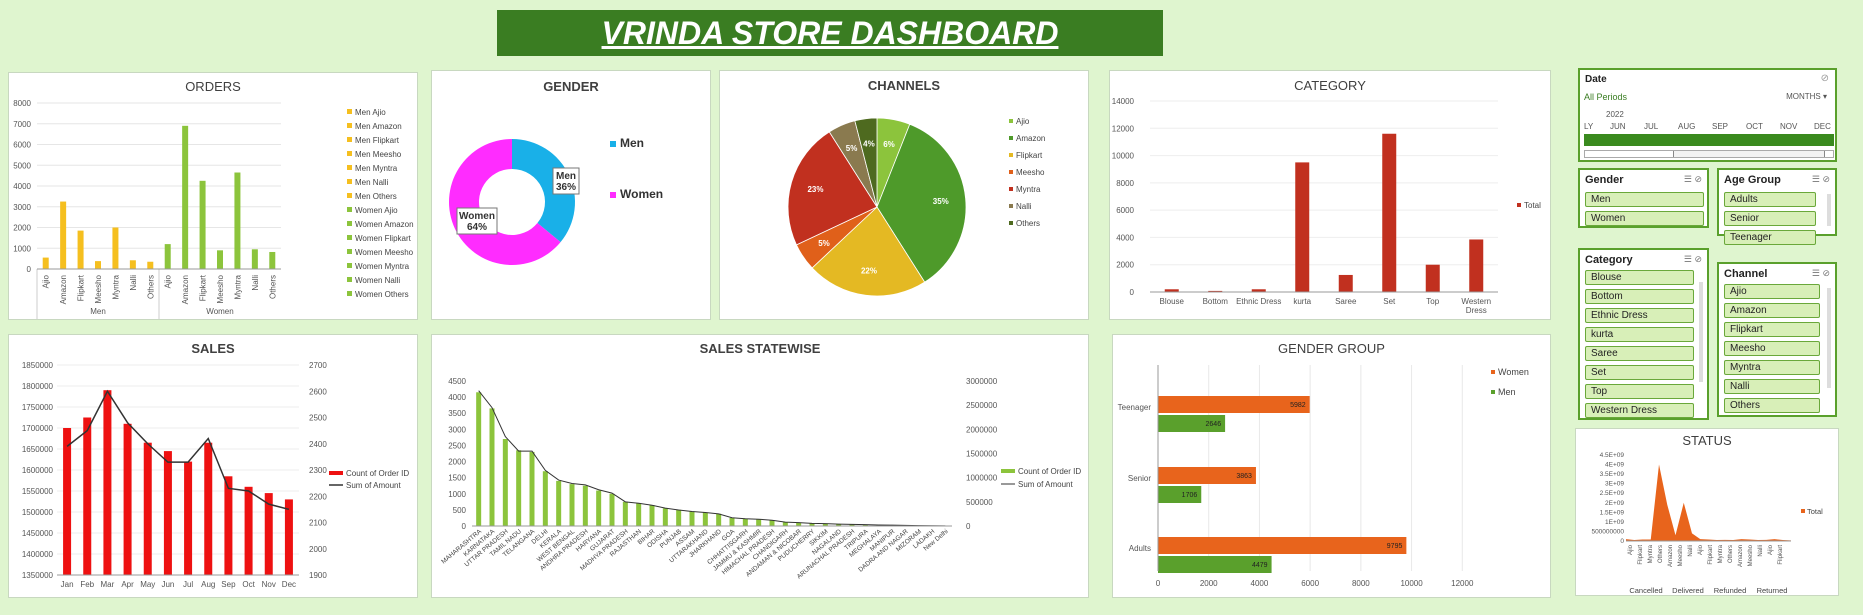 The width and height of the screenshot is (1863, 615). Describe the element at coordinates (376, 210) in the screenshot. I see `legend-label: Women Ajio` at that location.